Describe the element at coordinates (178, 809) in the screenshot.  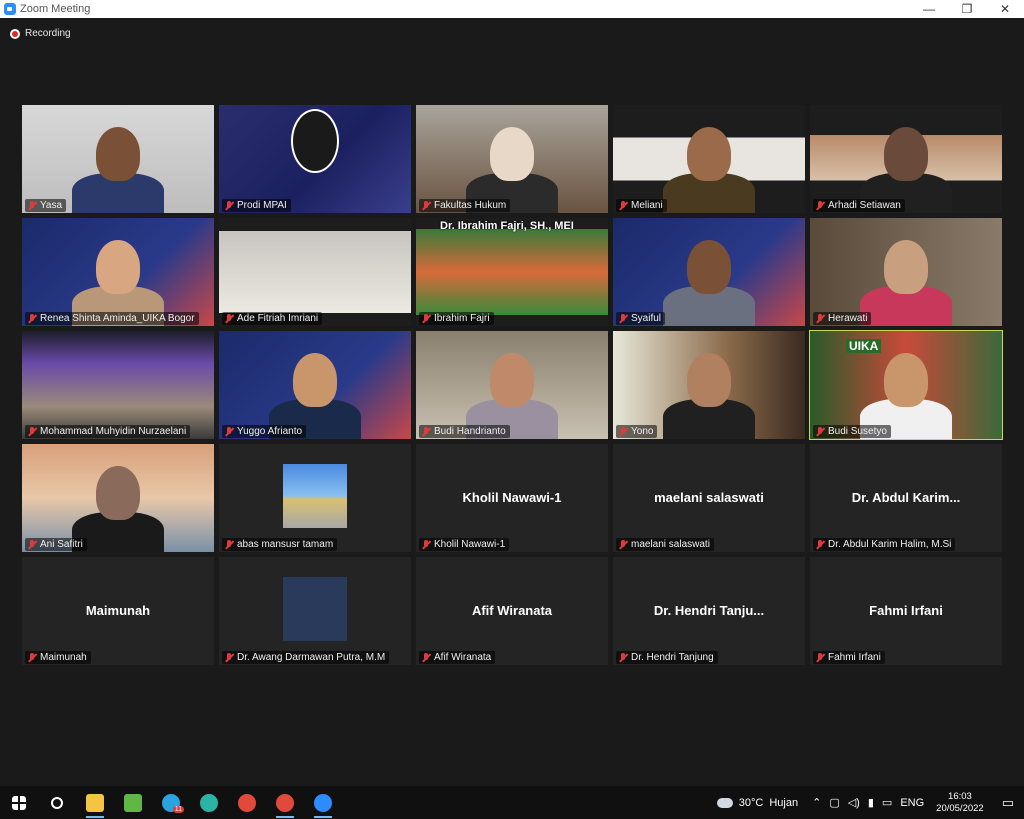
I see `unread-badge: 11` at that location.